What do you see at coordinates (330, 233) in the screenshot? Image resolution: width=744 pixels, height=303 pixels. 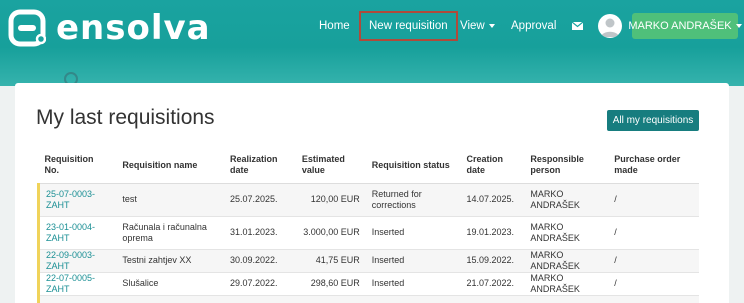 I see `estimated-value: 3.000,00 EUR` at bounding box center [330, 233].